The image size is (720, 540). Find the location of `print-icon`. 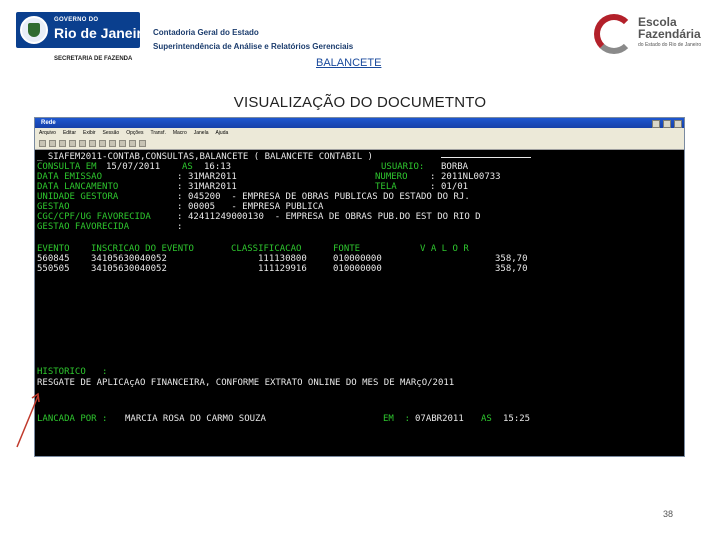

print-icon is located at coordinates (72, 143).